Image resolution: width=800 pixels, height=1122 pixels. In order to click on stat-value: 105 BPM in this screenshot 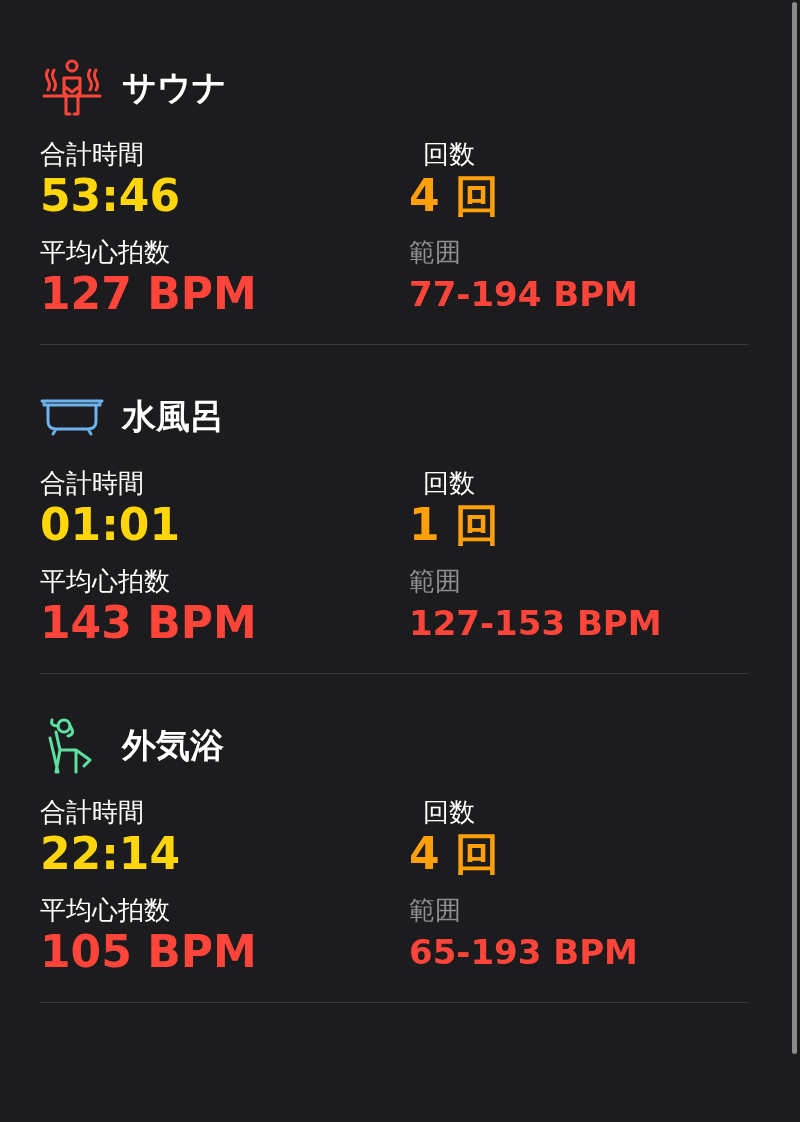, I will do `click(148, 952)`.